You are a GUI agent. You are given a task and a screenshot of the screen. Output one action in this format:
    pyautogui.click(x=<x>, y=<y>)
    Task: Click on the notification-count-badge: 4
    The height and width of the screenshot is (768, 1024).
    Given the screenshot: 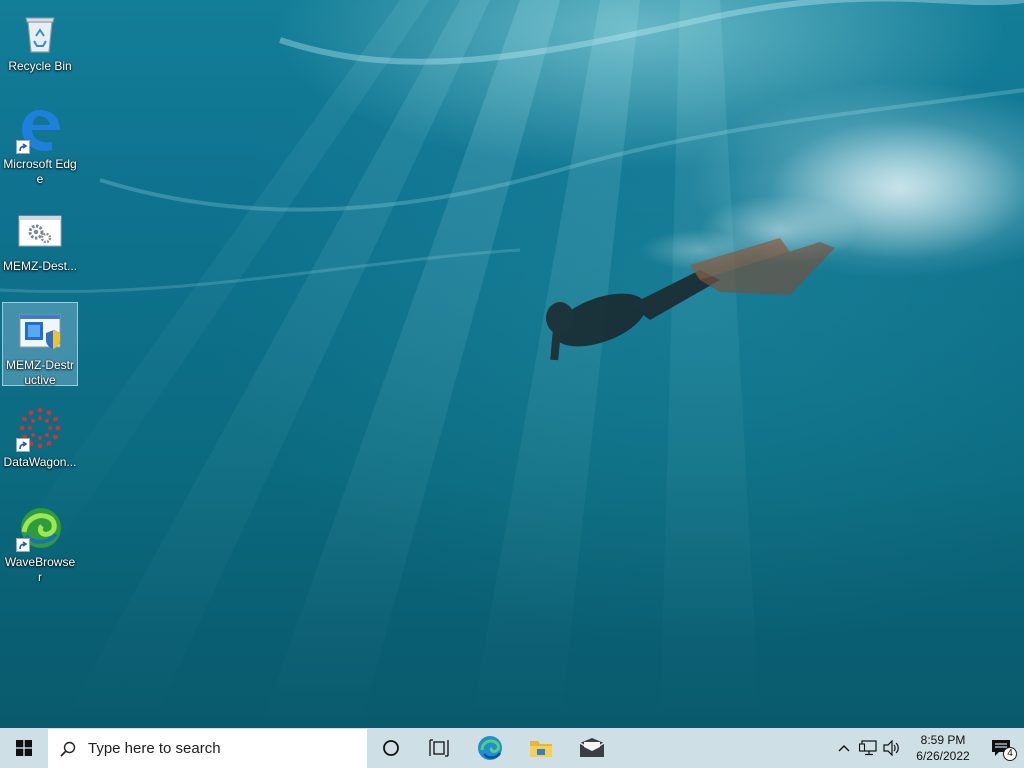 What is the action you would take?
    pyautogui.click(x=1010, y=754)
    